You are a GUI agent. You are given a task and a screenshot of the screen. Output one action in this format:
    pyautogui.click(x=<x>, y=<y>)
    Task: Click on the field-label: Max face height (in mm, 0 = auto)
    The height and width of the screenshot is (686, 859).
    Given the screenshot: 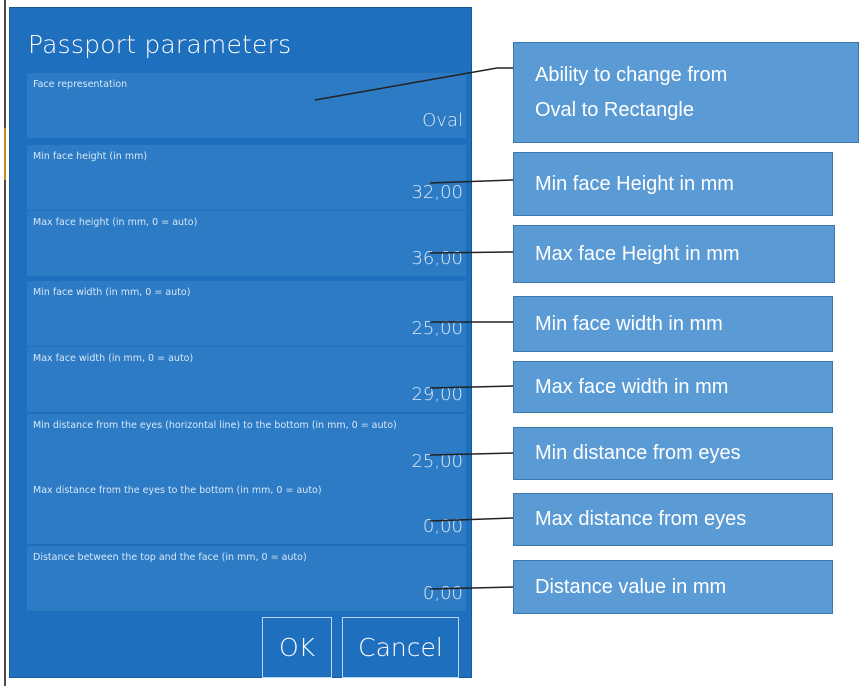 What is the action you would take?
    pyautogui.click(x=115, y=222)
    